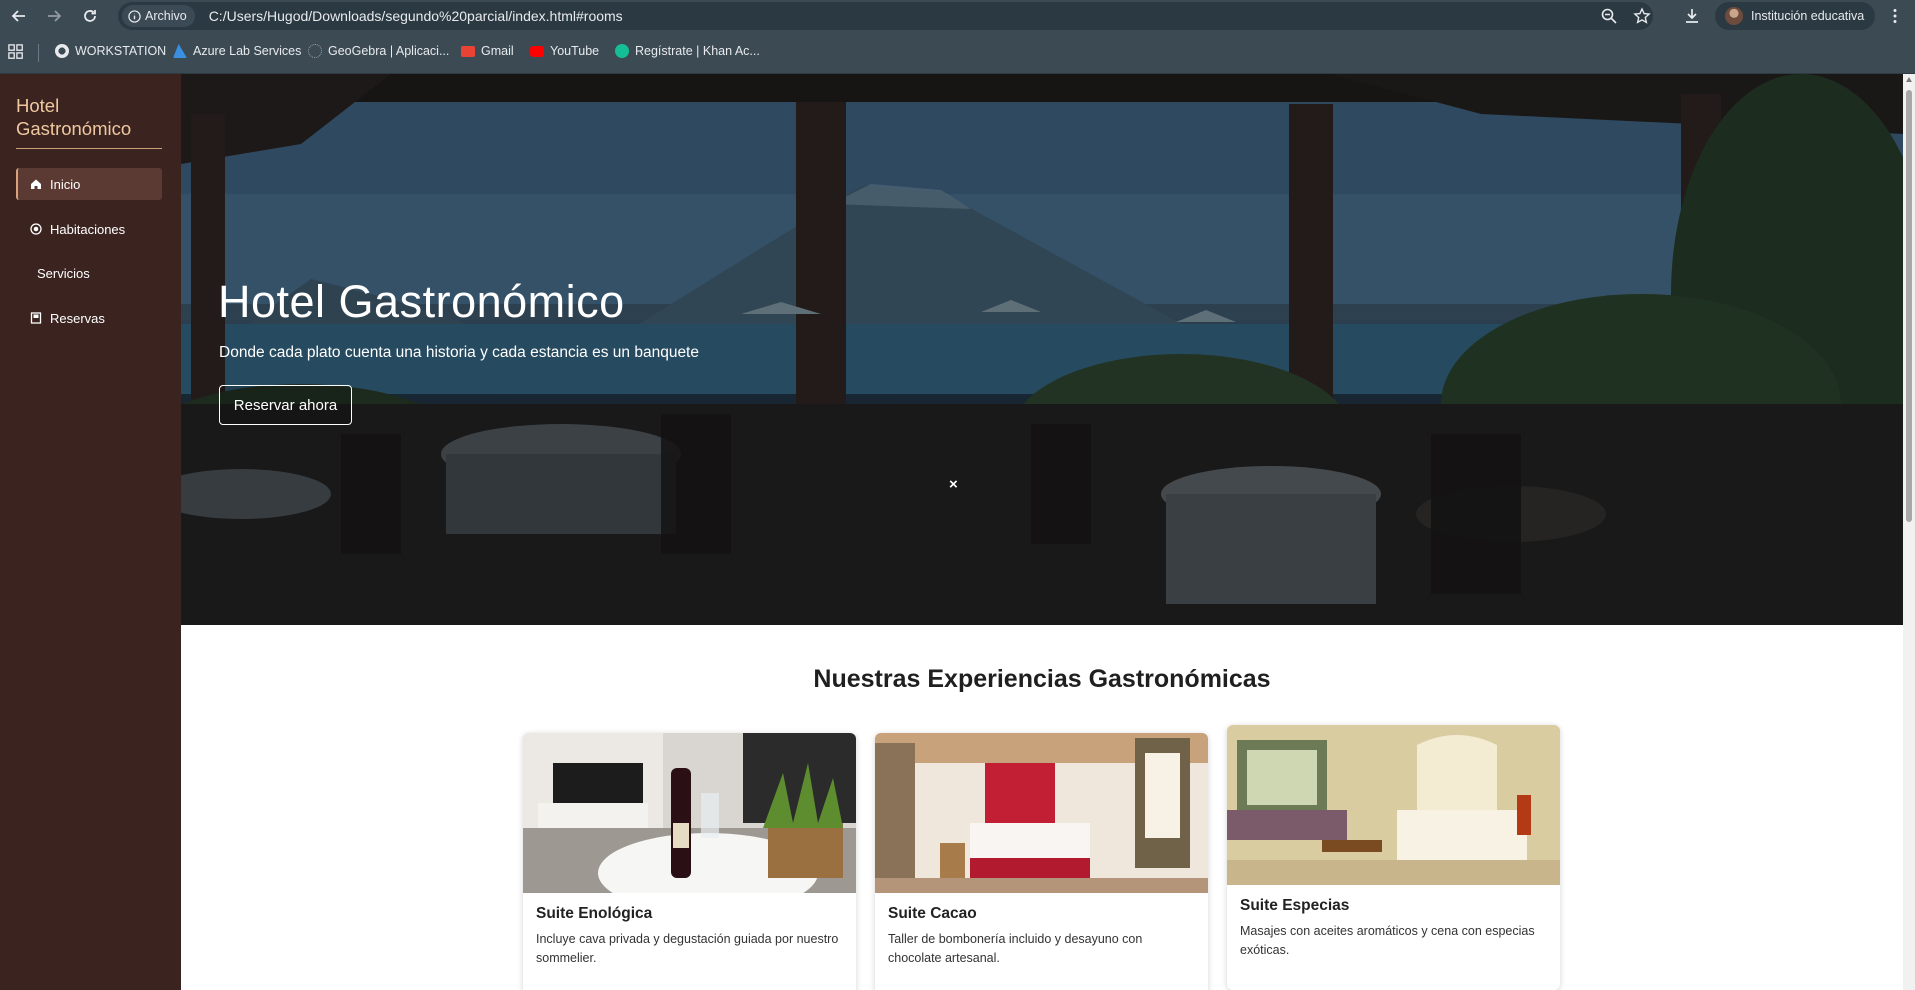  I want to click on arrow-right-icon, so click(55, 16).